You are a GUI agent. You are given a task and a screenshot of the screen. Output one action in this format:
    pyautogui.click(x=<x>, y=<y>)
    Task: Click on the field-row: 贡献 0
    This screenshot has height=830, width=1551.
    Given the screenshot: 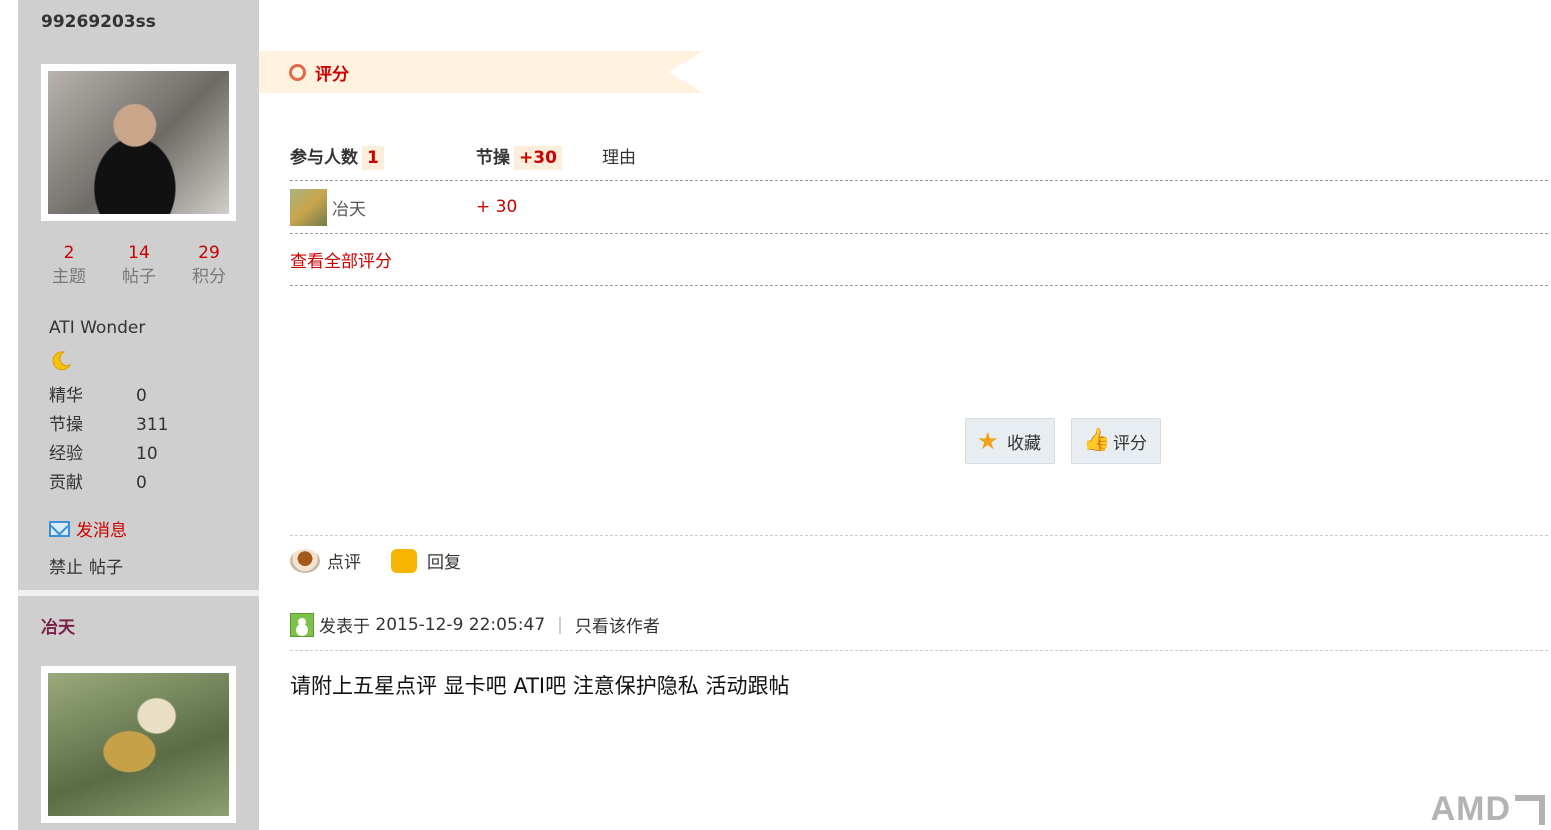 What is the action you would take?
    pyautogui.click(x=139, y=485)
    